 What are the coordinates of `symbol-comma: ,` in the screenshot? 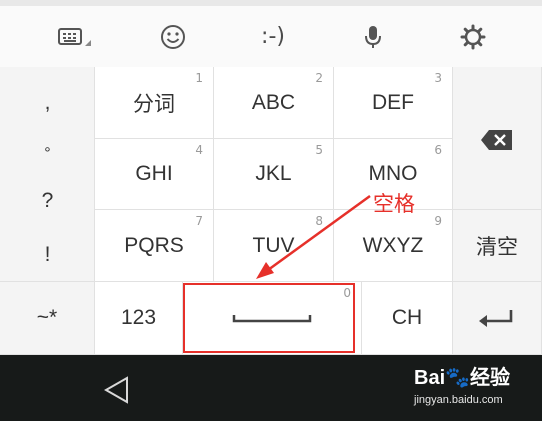 It's located at (47, 103).